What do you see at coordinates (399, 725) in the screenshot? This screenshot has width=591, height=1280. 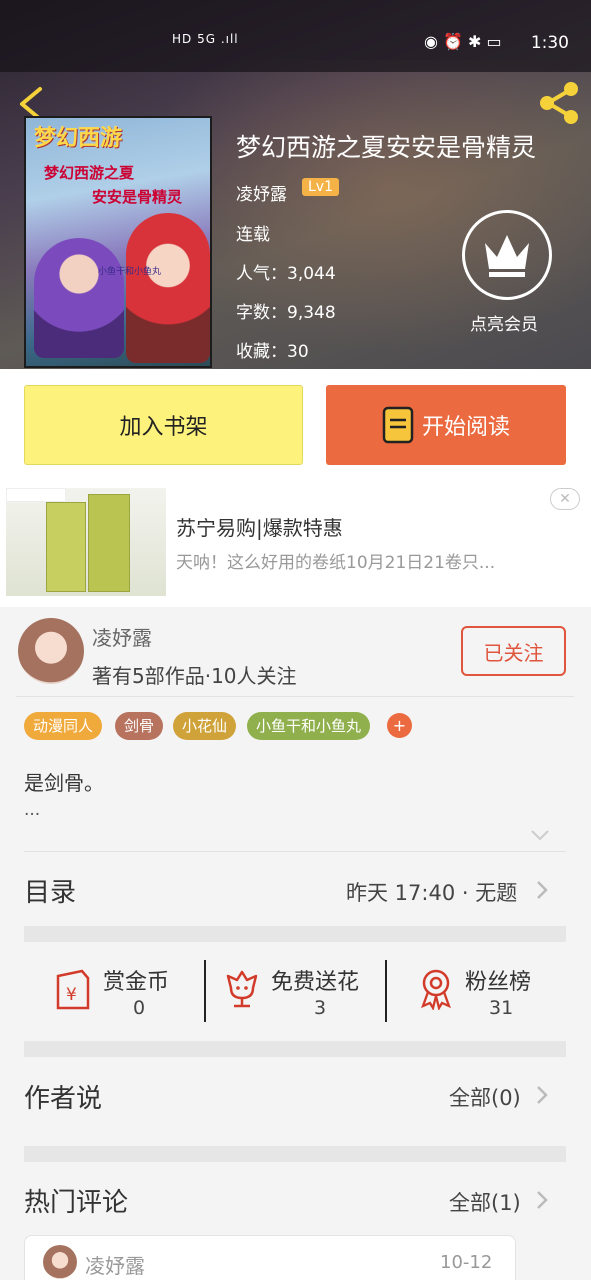 I see `add-tag-button: +` at bounding box center [399, 725].